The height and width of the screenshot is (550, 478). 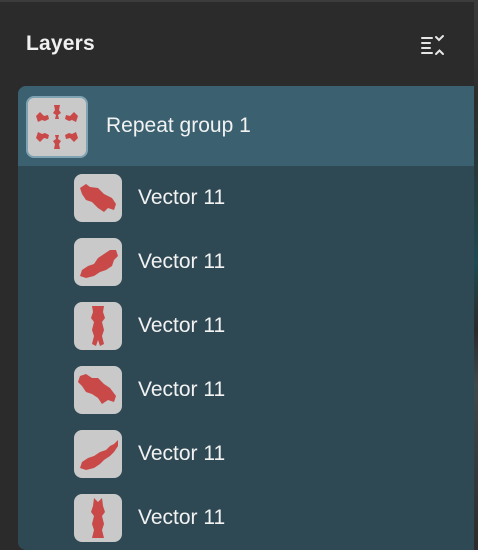 What do you see at coordinates (178, 125) in the screenshot?
I see `repeat-group-label: Repeat group 1` at bounding box center [178, 125].